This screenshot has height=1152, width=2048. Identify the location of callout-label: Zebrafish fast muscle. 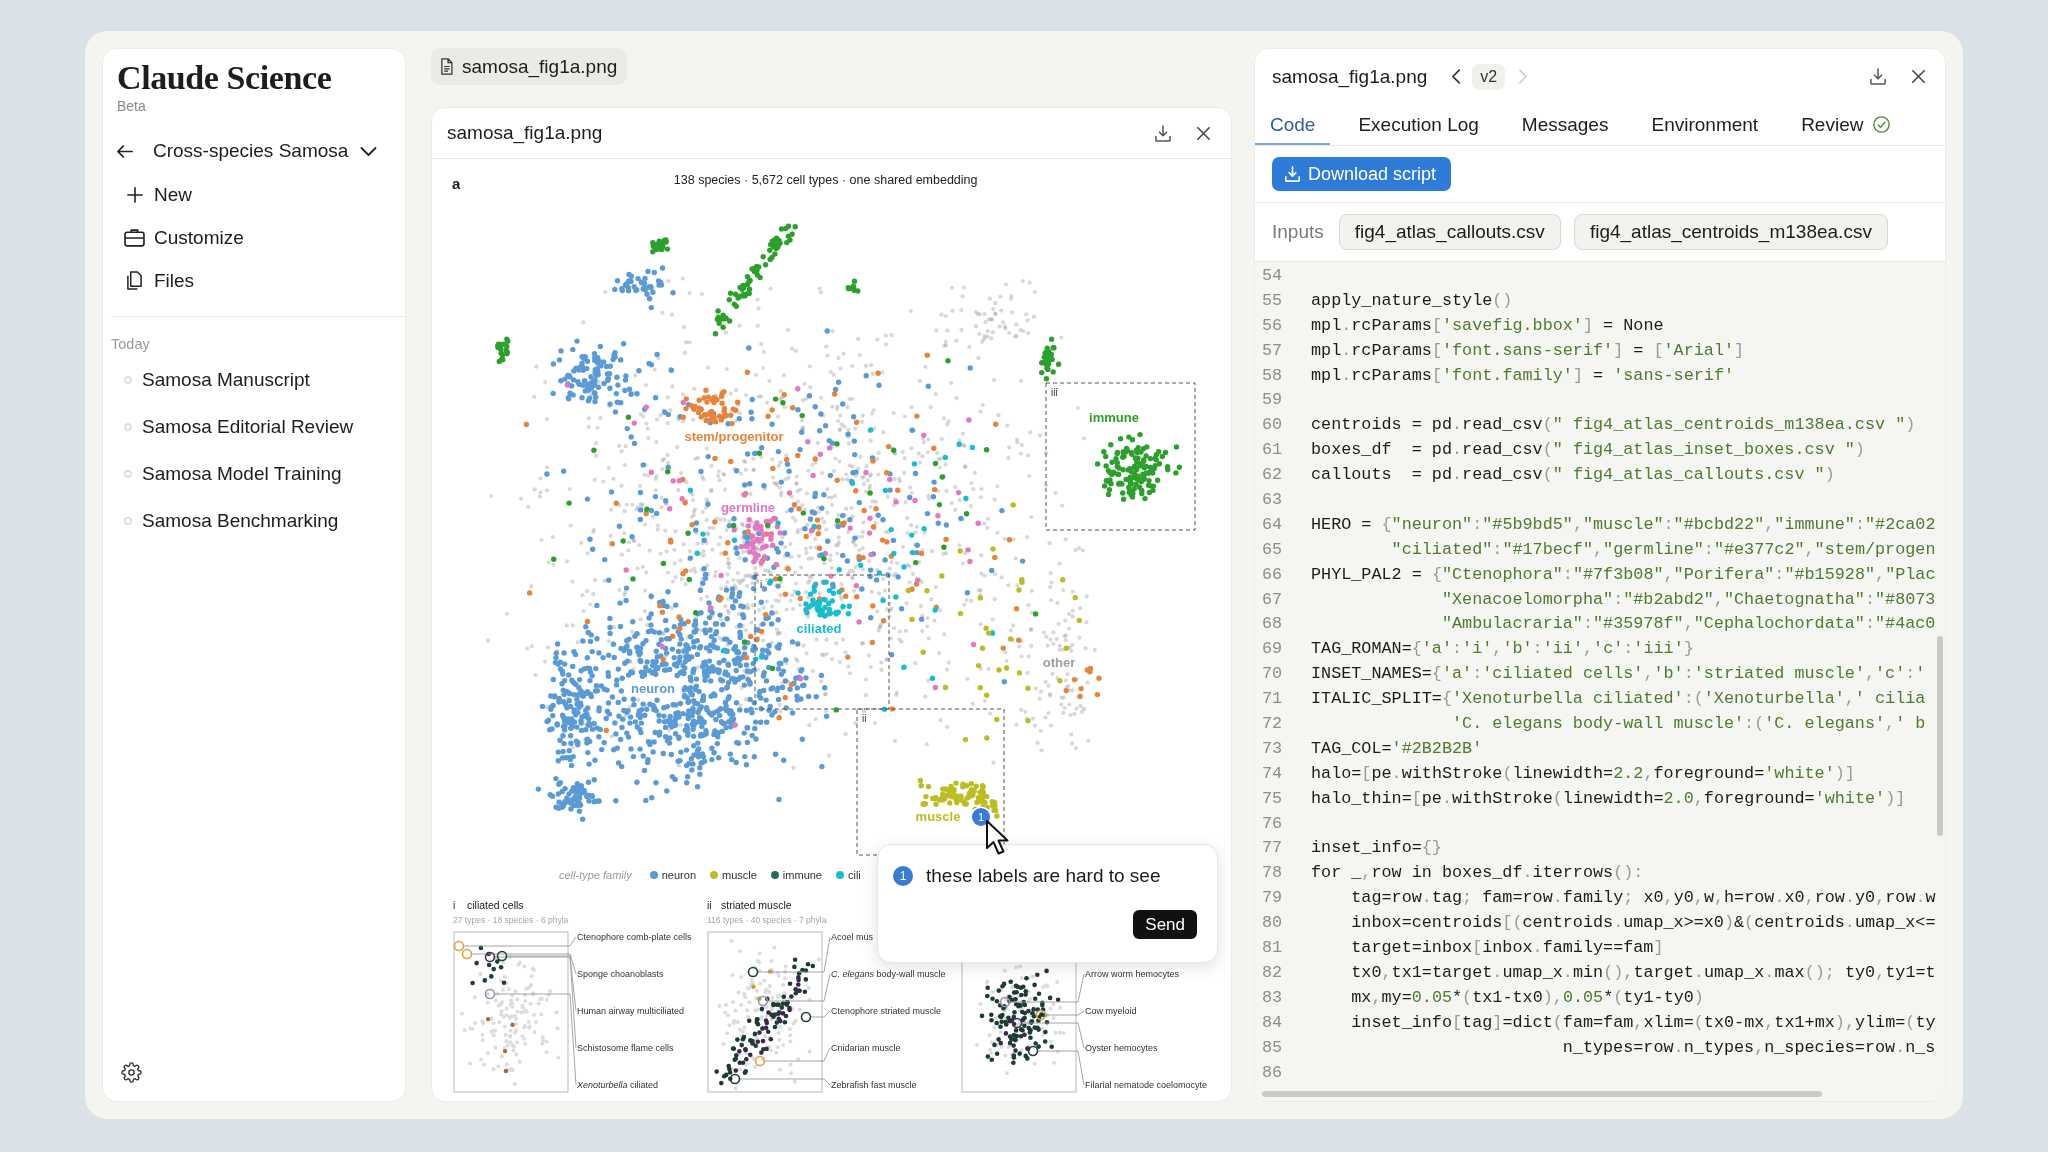
(874, 1085).